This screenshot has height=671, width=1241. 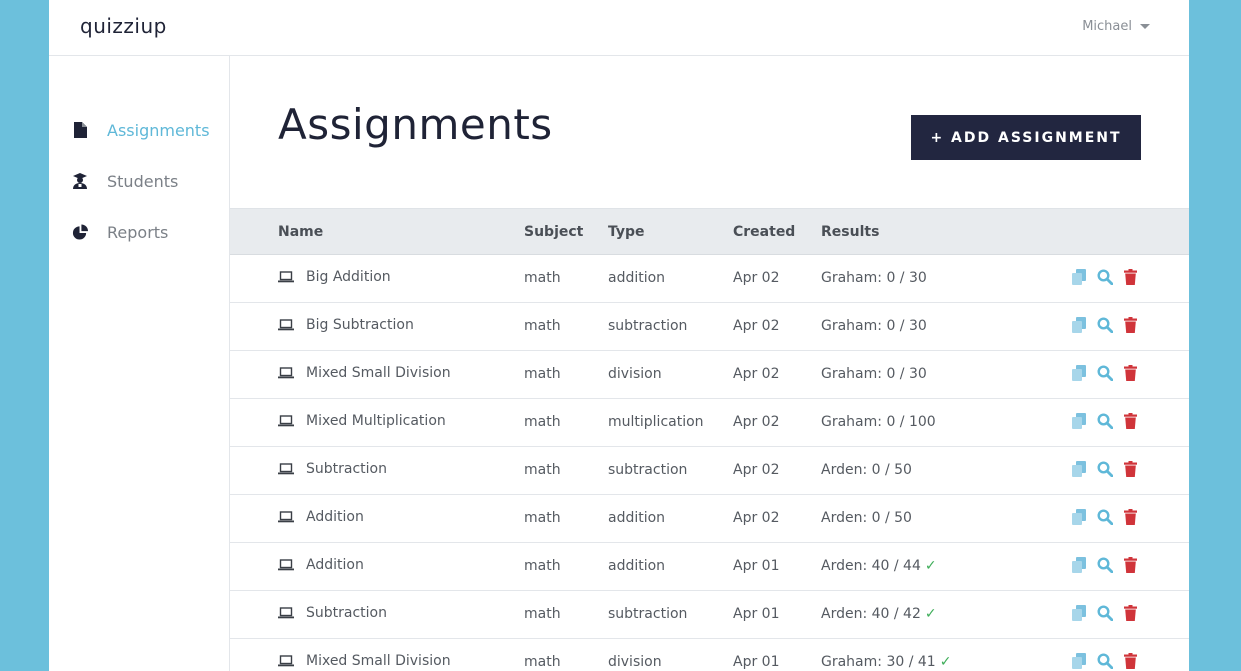 I want to click on assignment-results: Graham: 0 / 30, so click(x=874, y=326).